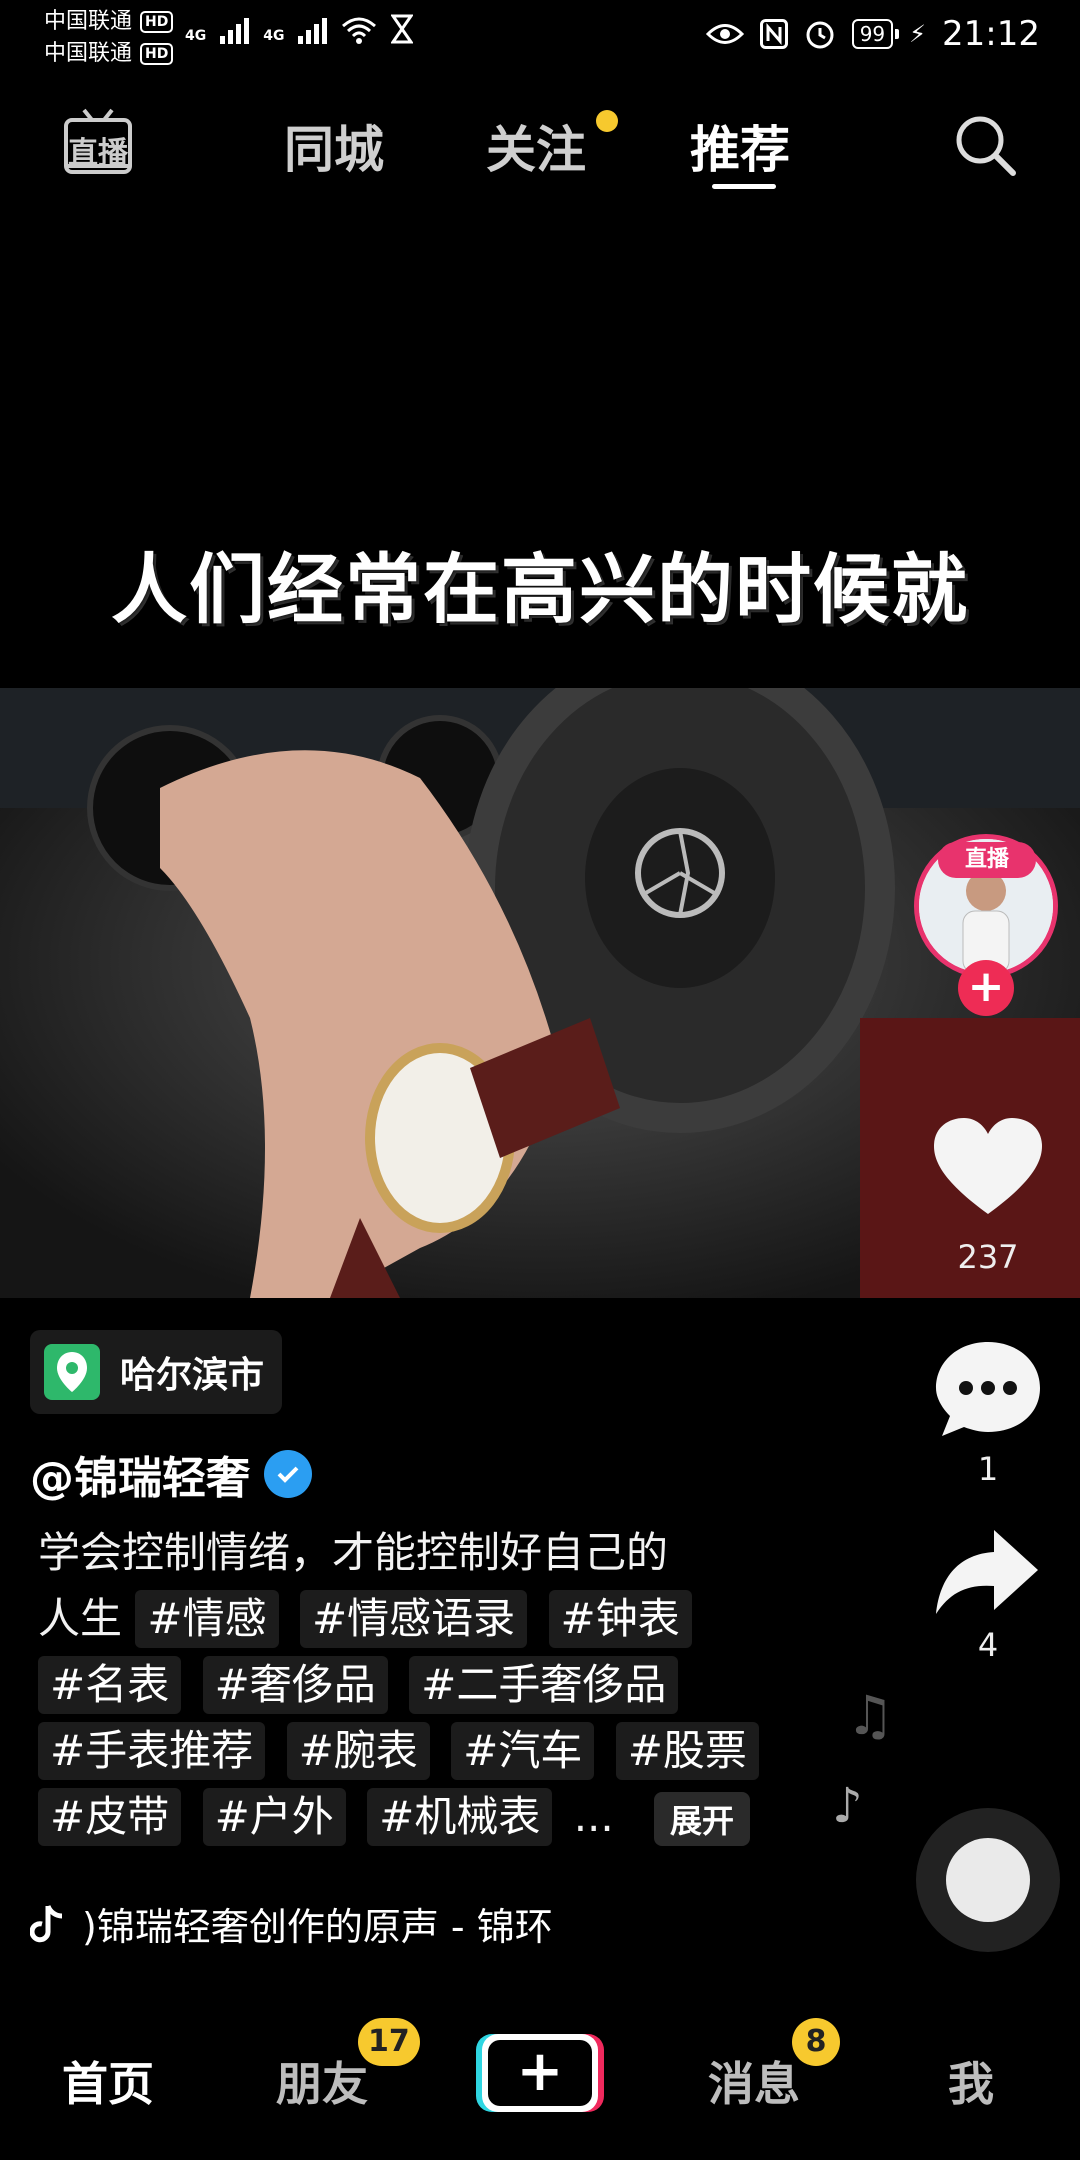 The image size is (1080, 2160). What do you see at coordinates (870, 1715) in the screenshot?
I see `music-note-icon: ♫` at bounding box center [870, 1715].